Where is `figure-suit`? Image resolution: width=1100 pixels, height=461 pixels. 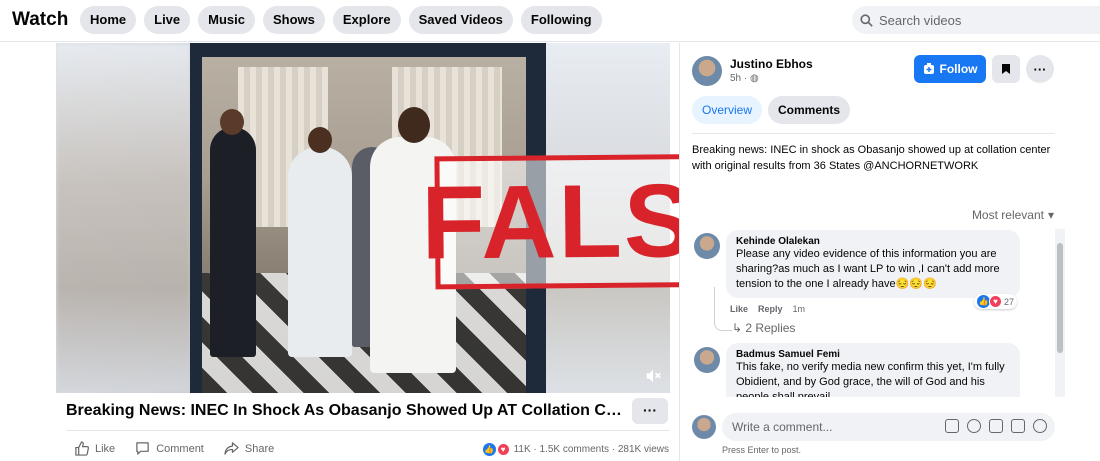 figure-suit is located at coordinates (233, 242).